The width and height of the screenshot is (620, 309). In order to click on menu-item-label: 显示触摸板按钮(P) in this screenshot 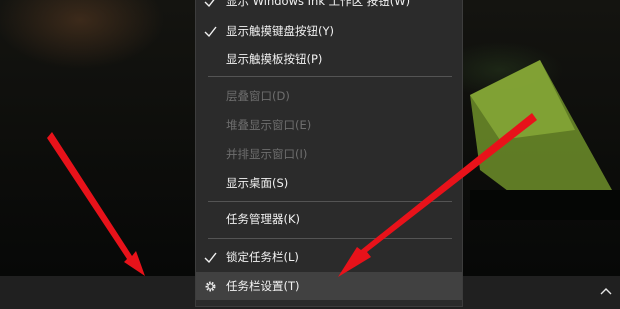, I will do `click(274, 59)`.